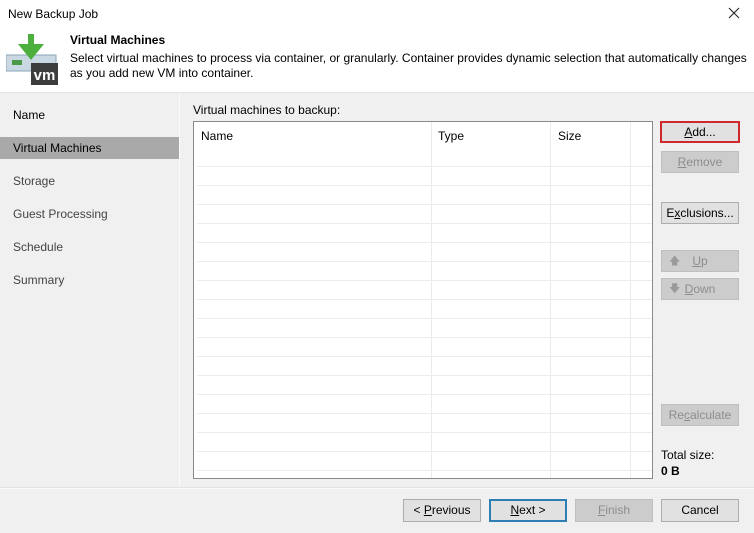 The image size is (754, 533). I want to click on next-button: Next >, so click(528, 510).